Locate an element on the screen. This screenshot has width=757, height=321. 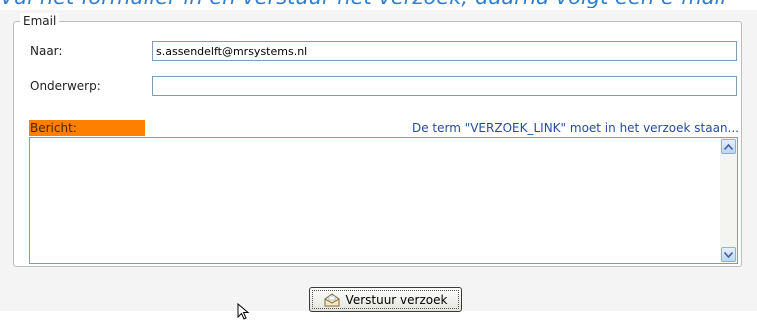
scroll-down-button is located at coordinates (728, 254).